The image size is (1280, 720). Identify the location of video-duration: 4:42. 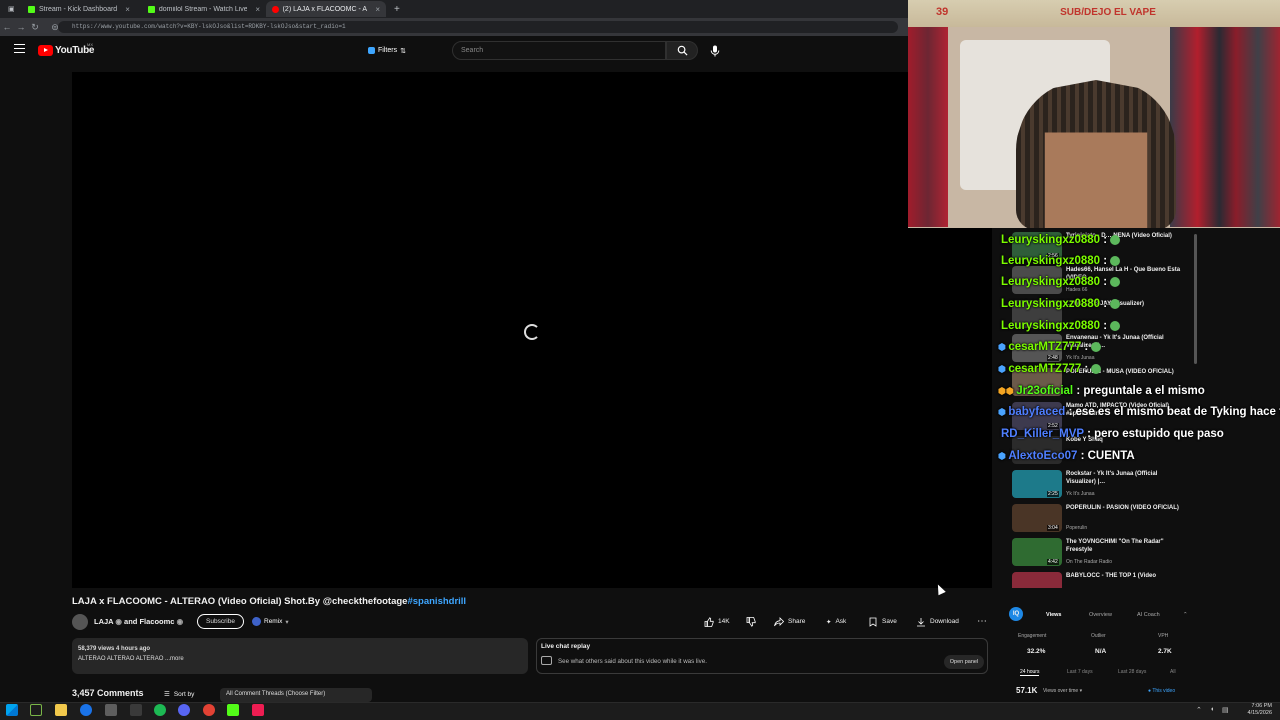
(1053, 562).